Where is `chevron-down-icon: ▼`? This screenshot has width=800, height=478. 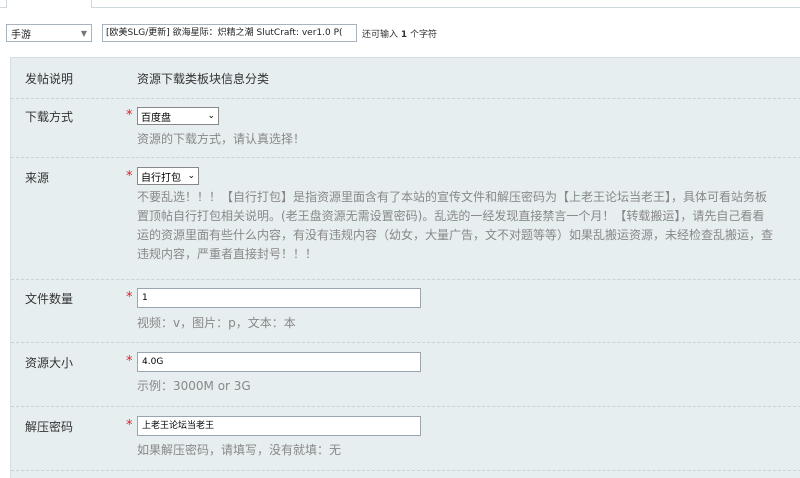
chevron-down-icon: ▼ is located at coordinates (83, 33).